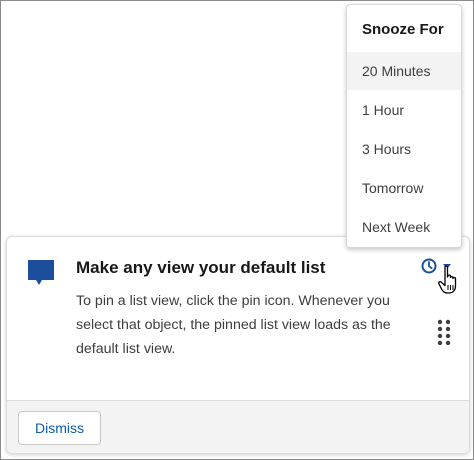 The height and width of the screenshot is (460, 474). I want to click on hand-cursor-icon, so click(447, 279).